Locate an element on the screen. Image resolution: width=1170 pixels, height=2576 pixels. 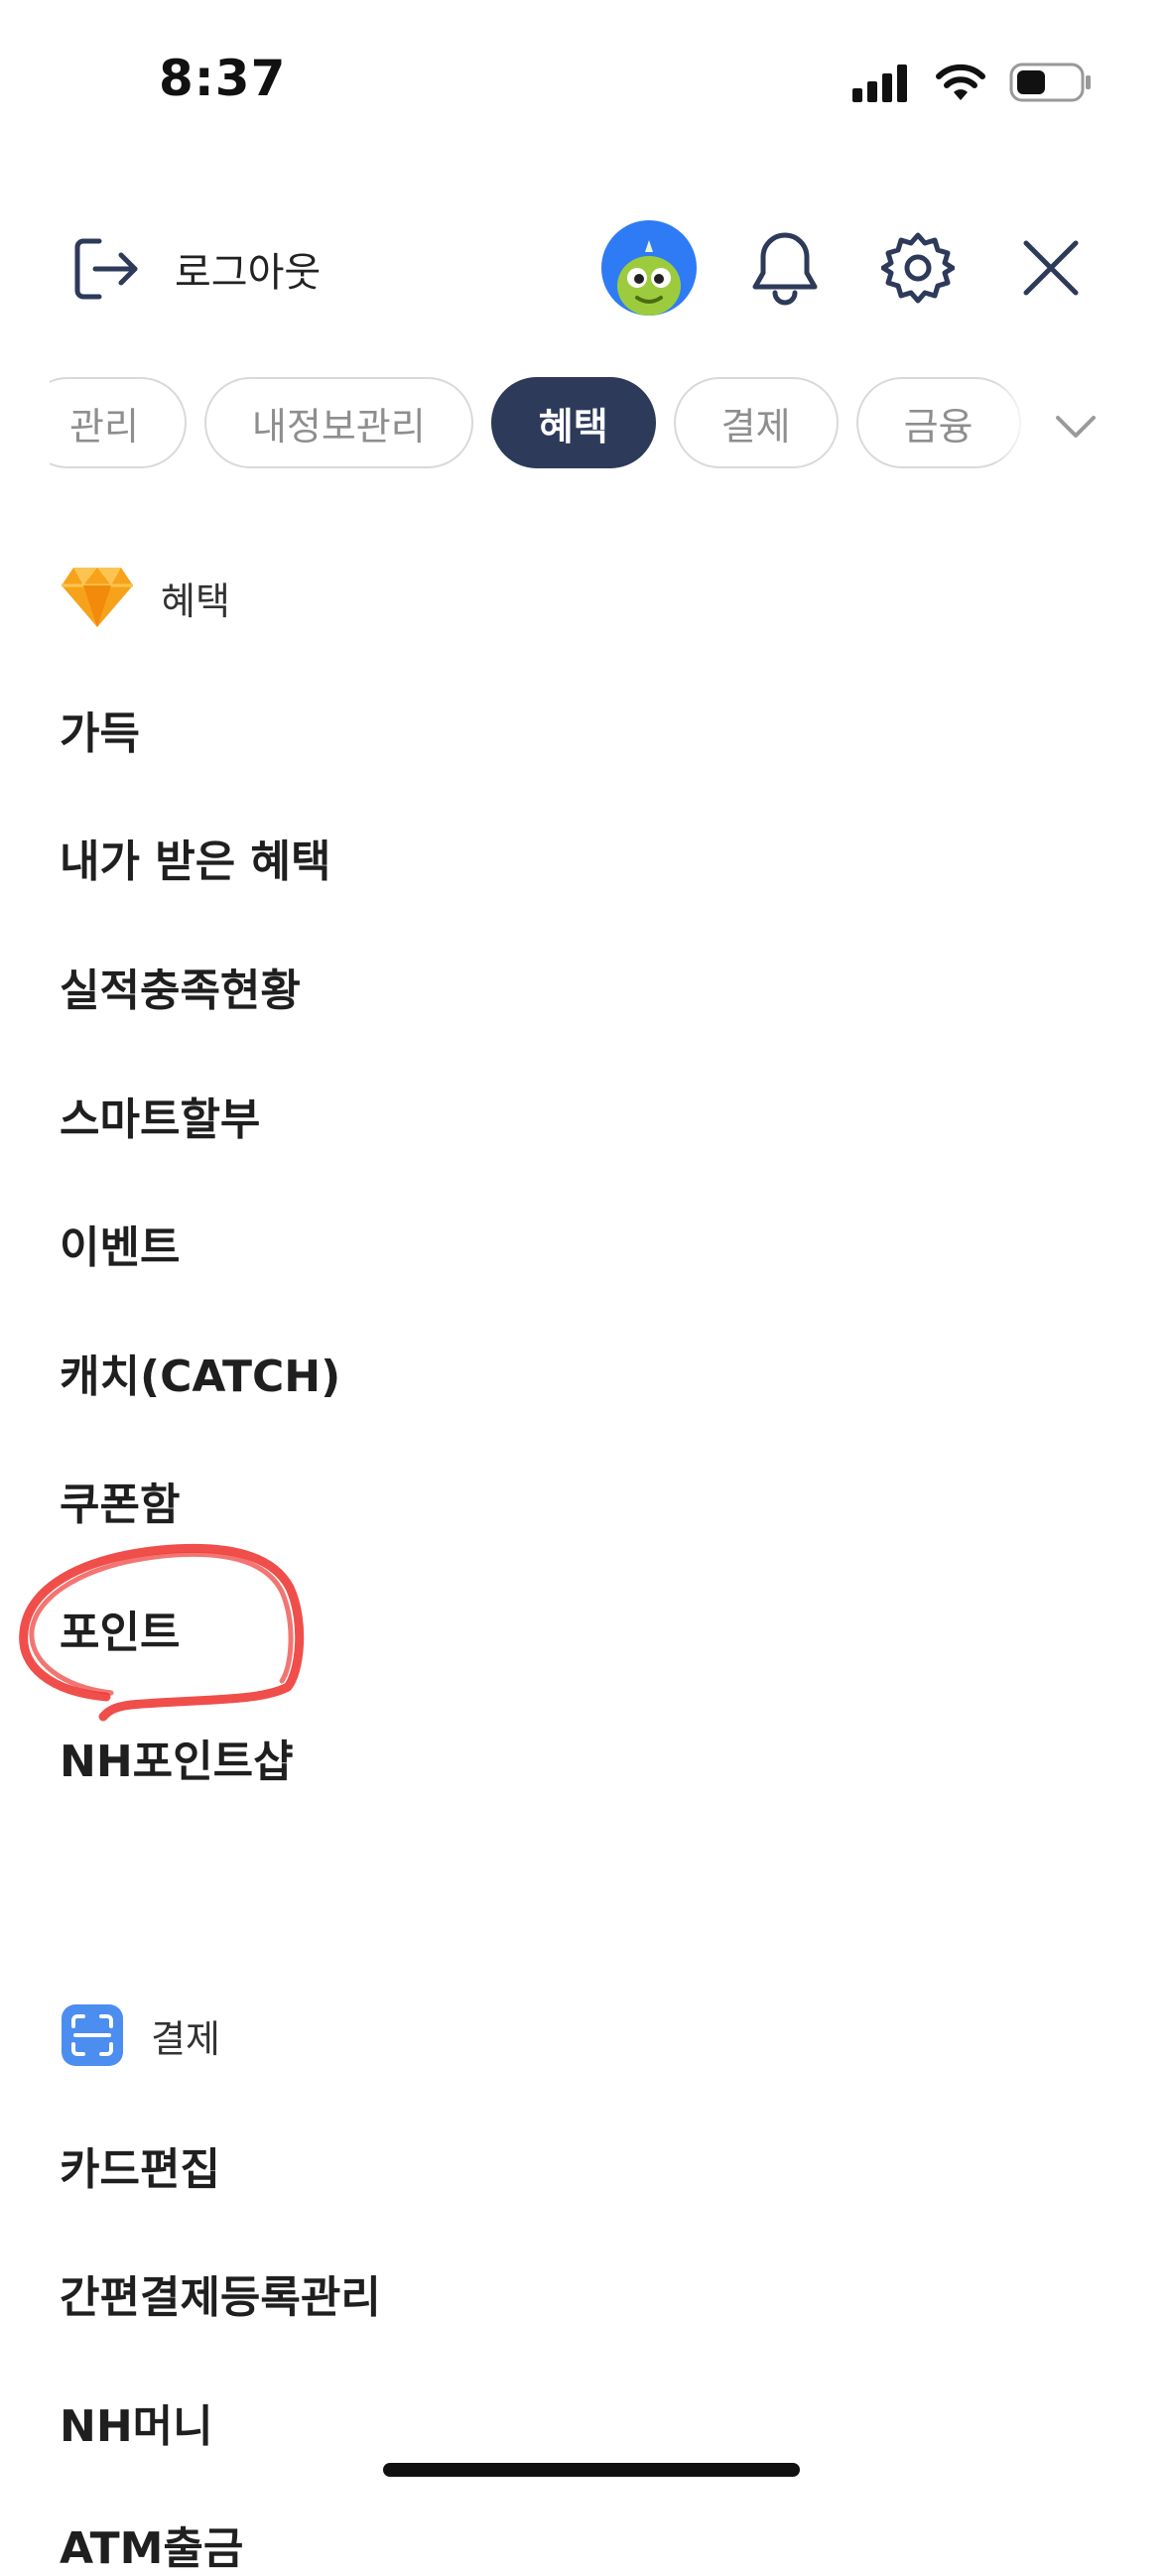
tab-strip: 관리 내정보관리 혜택 결제 금융 is located at coordinates (541, 424).